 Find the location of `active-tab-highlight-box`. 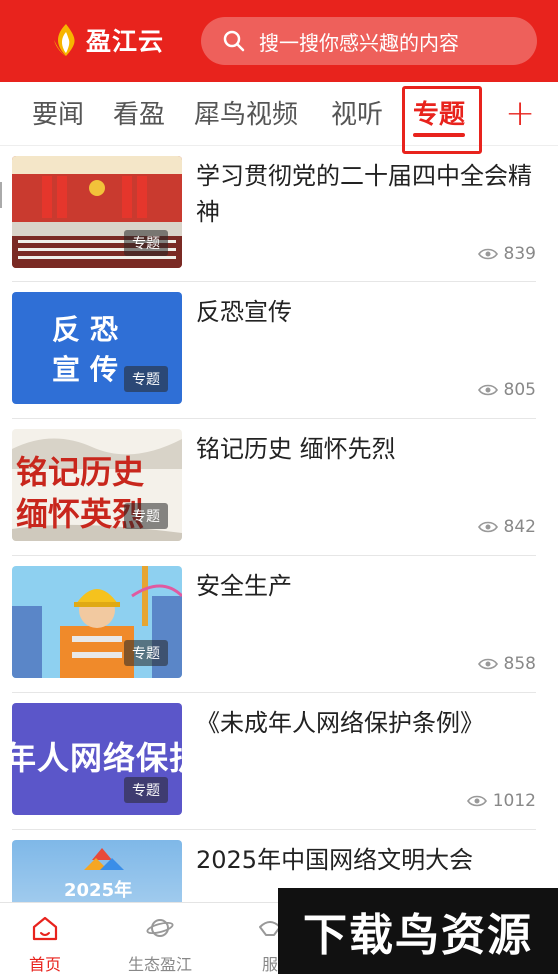

active-tab-highlight-box is located at coordinates (442, 120).